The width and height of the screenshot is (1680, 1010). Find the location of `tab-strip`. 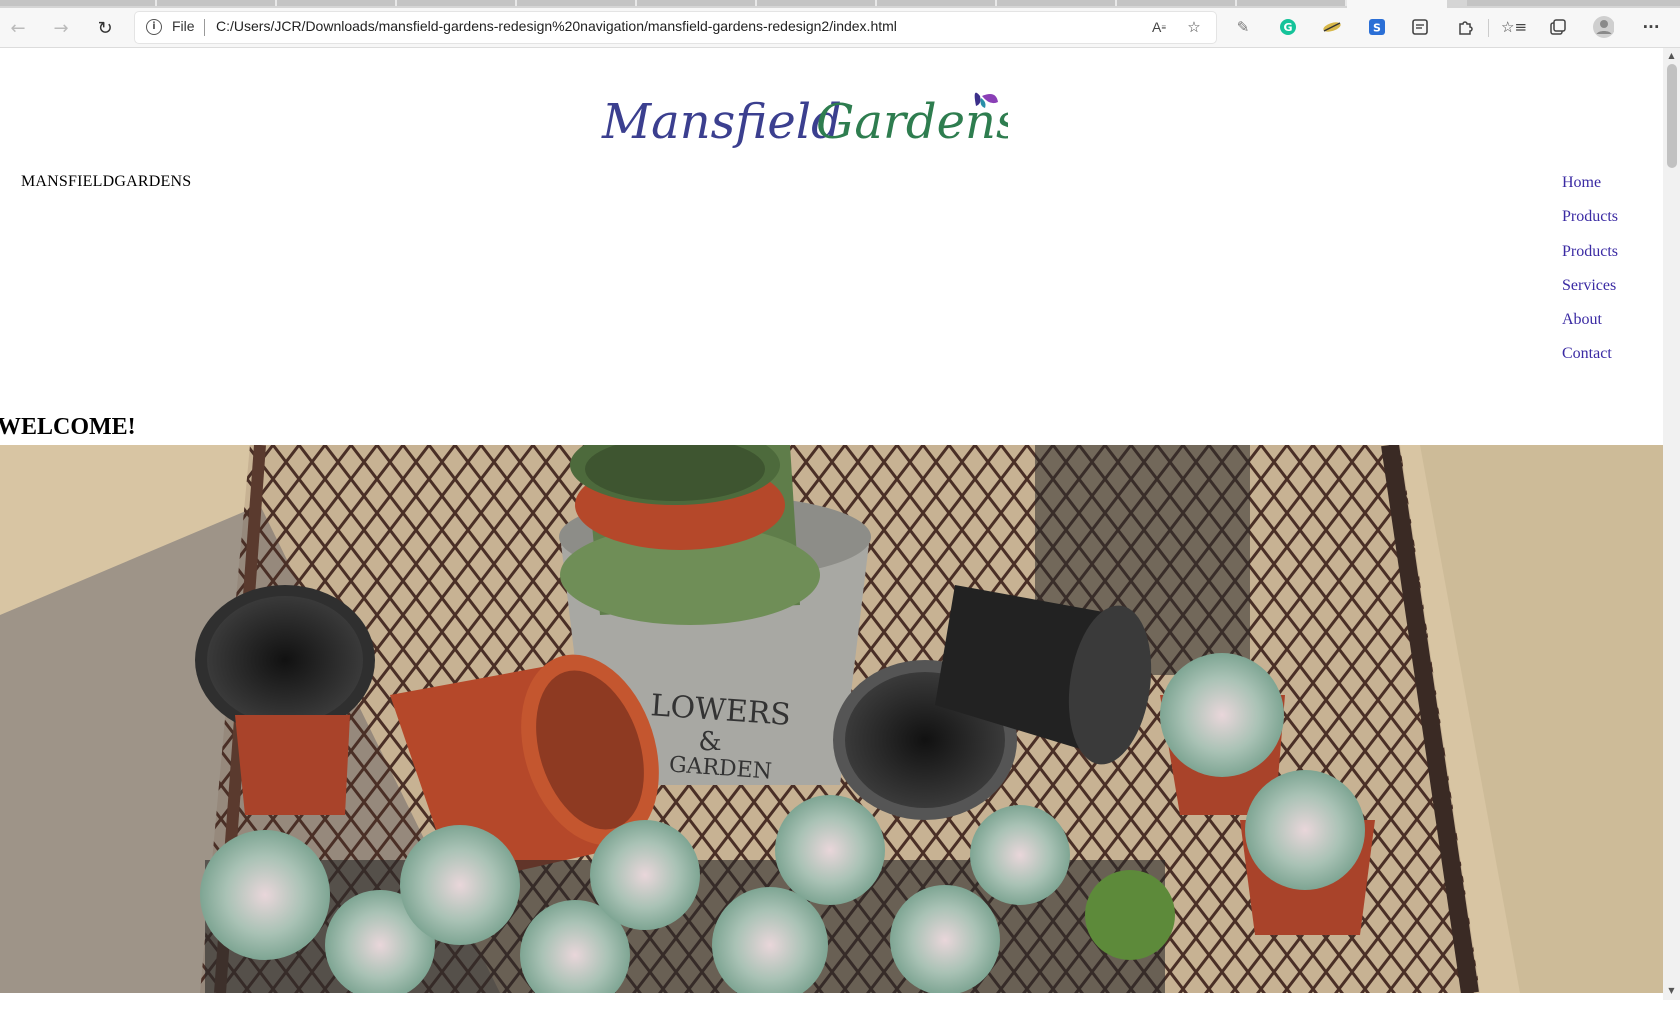

tab-strip is located at coordinates (840, 4).